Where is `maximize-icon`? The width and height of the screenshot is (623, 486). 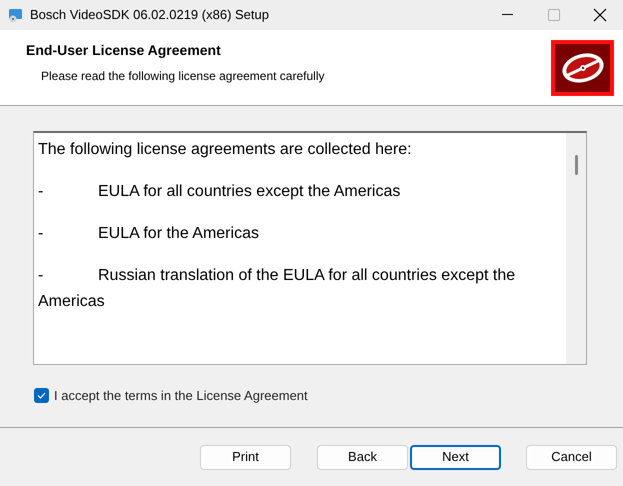
maximize-icon is located at coordinates (554, 15).